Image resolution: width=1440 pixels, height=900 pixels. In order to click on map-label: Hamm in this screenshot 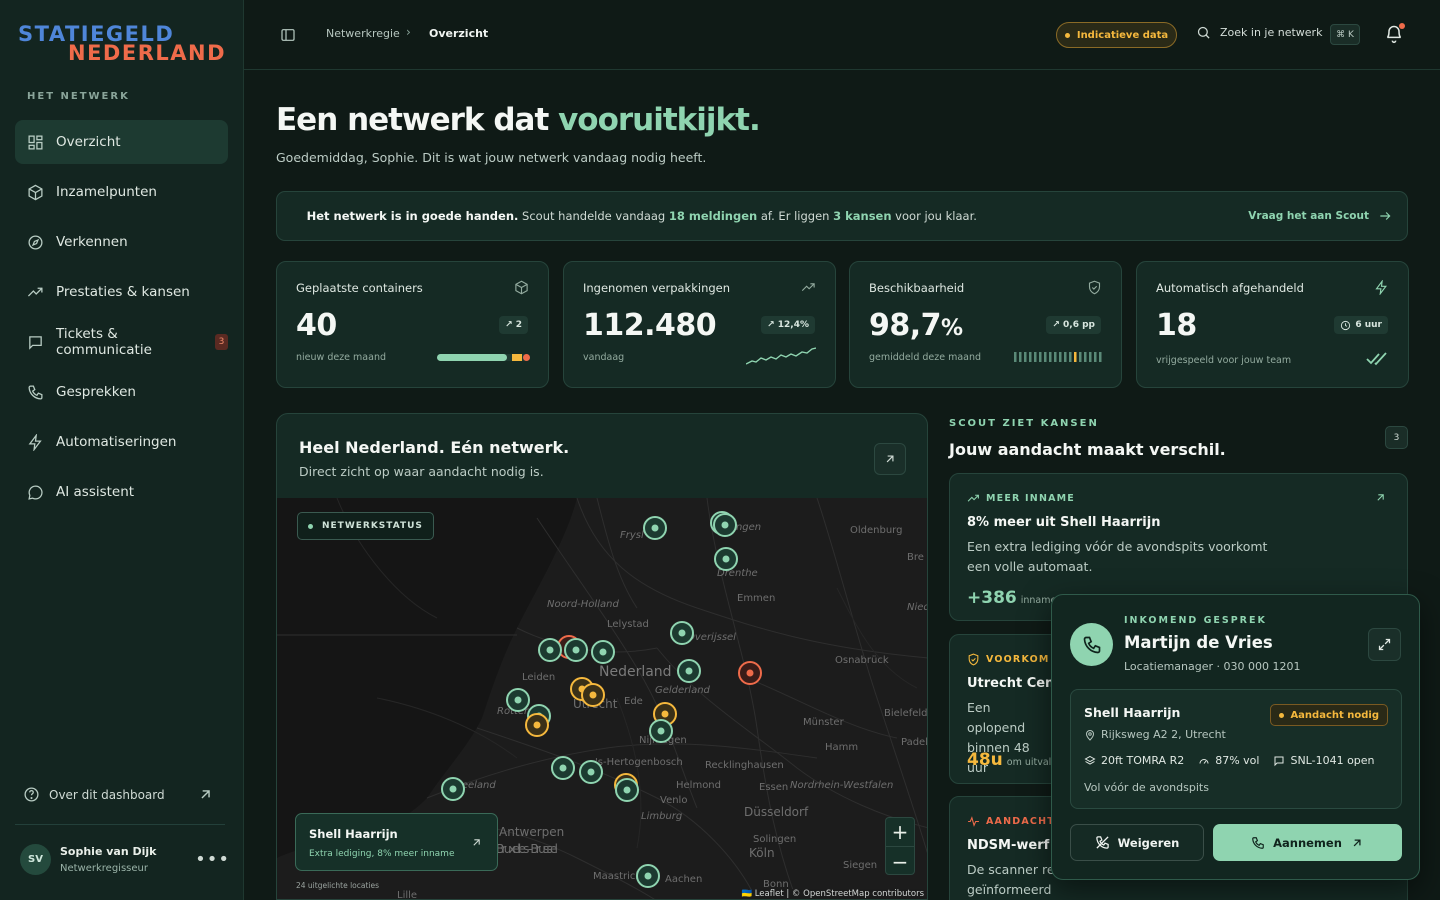, I will do `click(841, 747)`.